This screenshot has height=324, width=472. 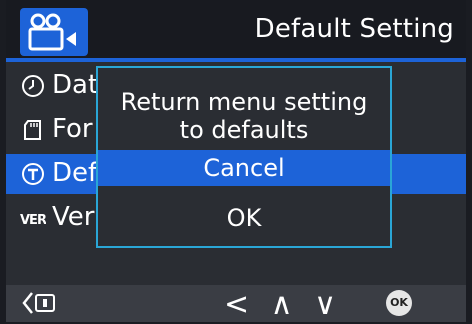 I want to click on camera-mode-icon, so click(x=54, y=32).